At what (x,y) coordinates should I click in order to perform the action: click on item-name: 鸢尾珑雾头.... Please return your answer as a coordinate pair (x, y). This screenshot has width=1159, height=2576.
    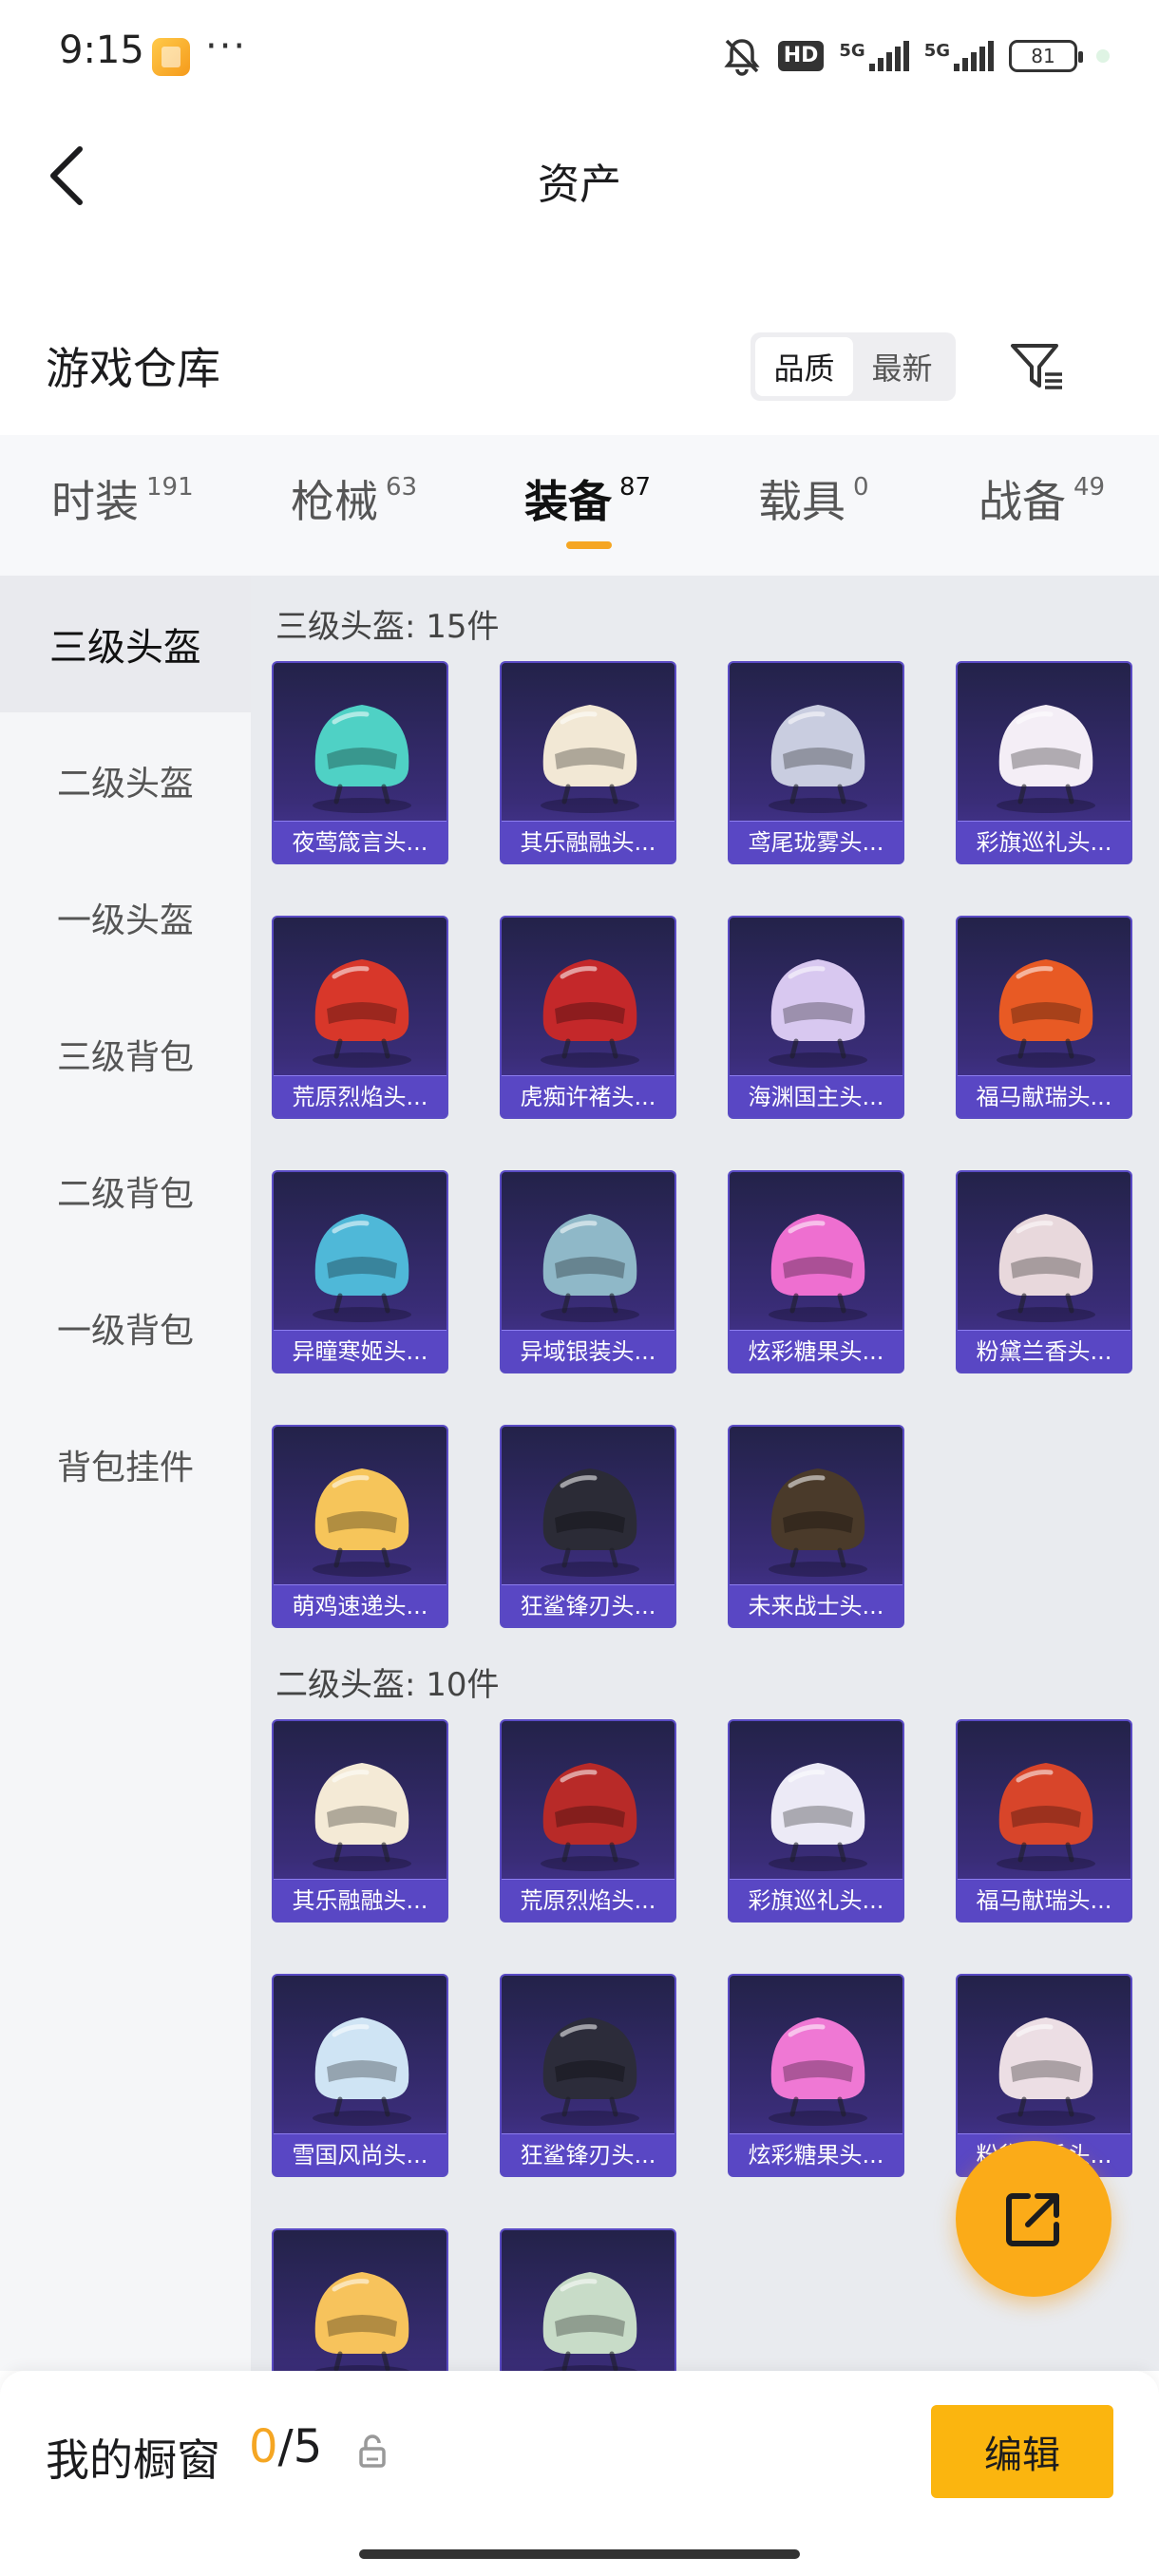
    Looking at the image, I should click on (816, 841).